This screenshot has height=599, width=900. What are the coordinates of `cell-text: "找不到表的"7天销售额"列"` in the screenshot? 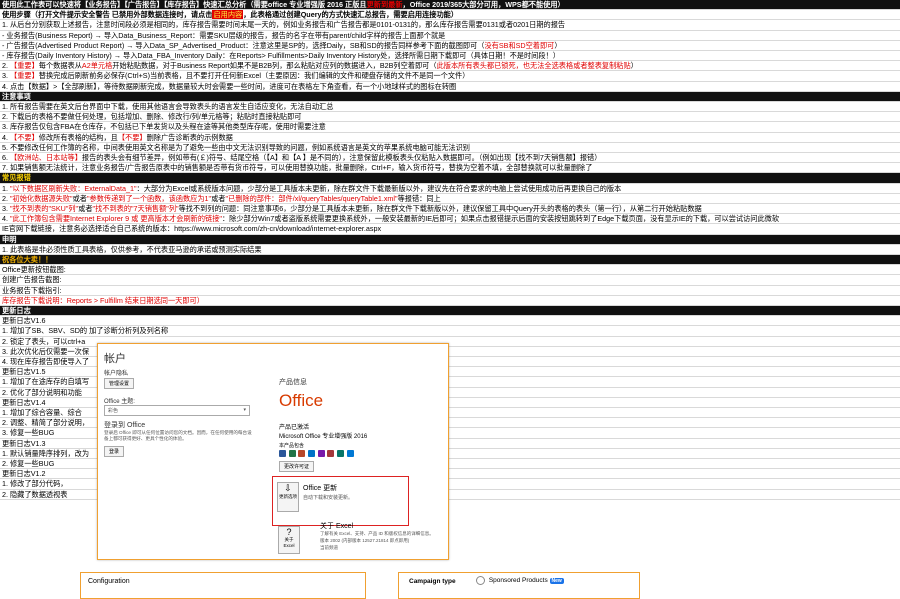 It's located at (135, 208).